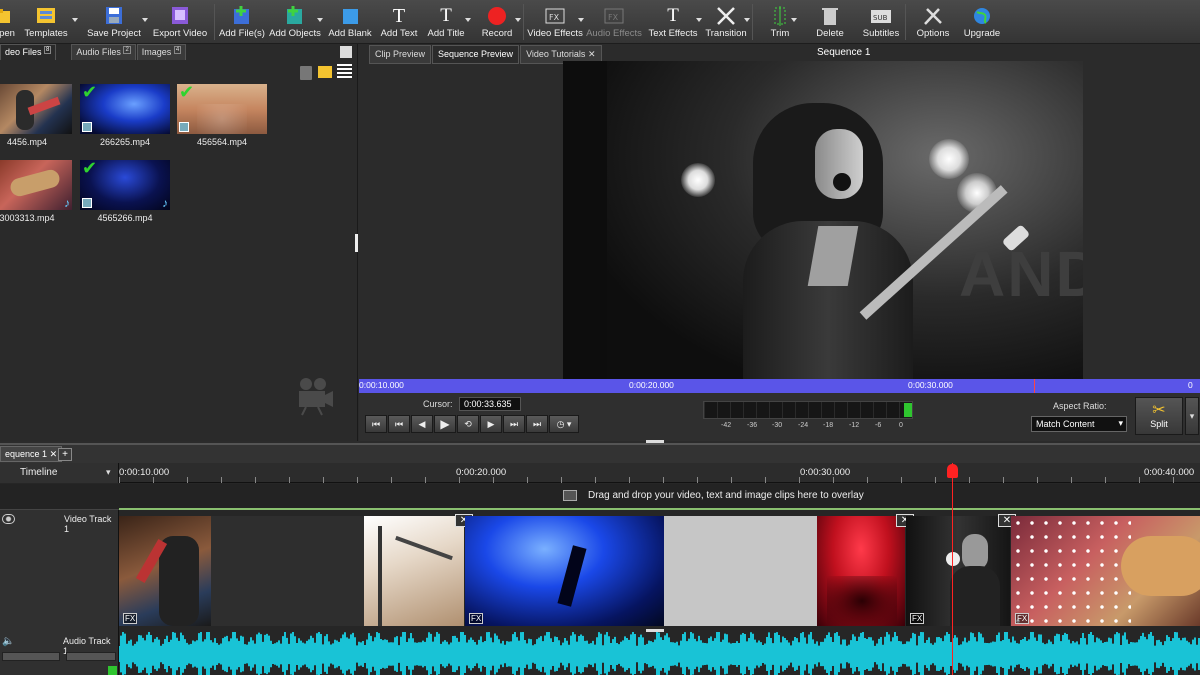 This screenshot has height=675, width=1200. Describe the element at coordinates (933, 22) in the screenshot. I see `options-button: Options` at that location.